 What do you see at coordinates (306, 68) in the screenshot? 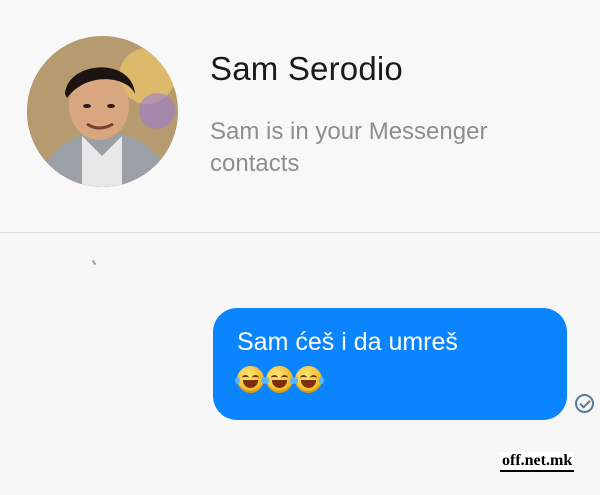
I see `contact-name: Sam Serodio` at bounding box center [306, 68].